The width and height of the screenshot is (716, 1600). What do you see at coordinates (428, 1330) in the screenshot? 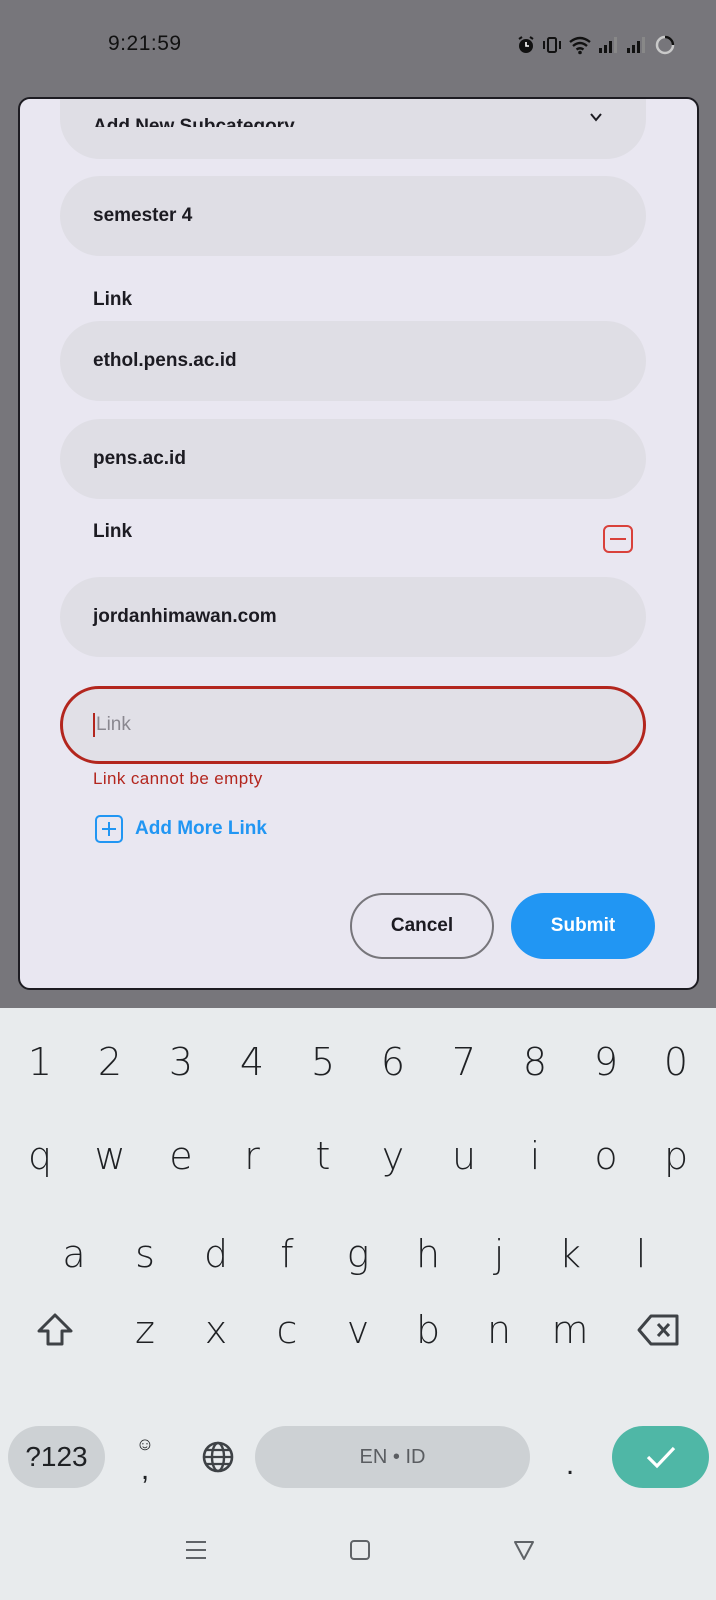
I see `key-b: b` at bounding box center [428, 1330].